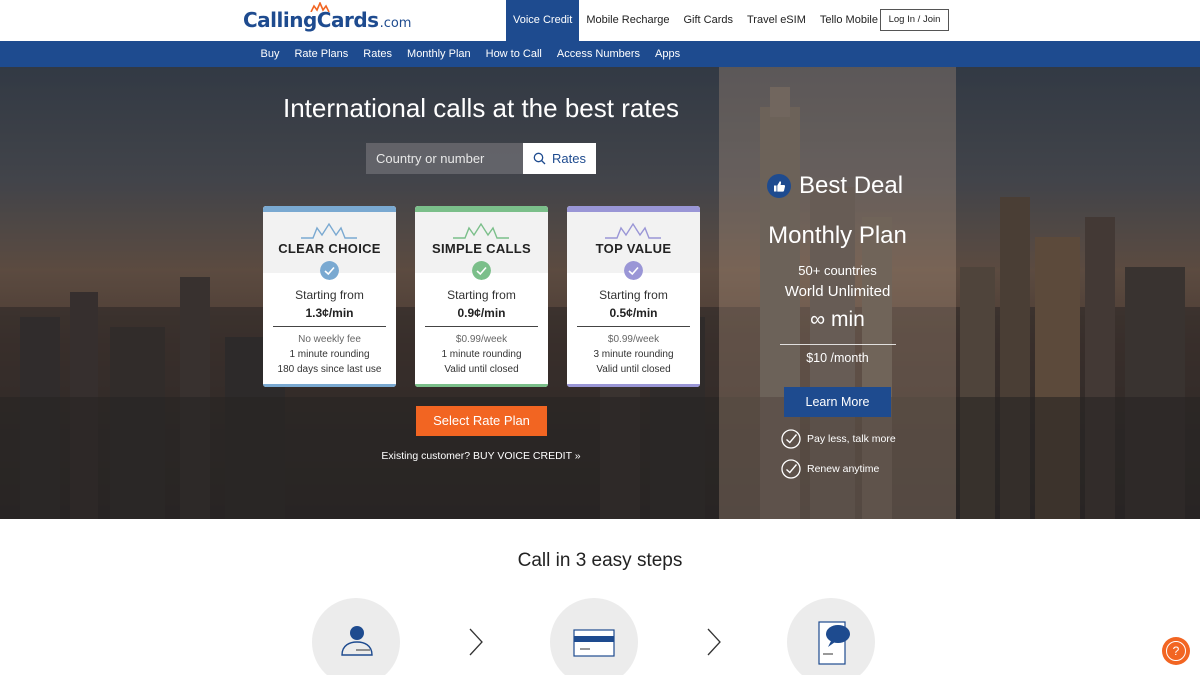 The height and width of the screenshot is (675, 1200). Describe the element at coordinates (849, 20) in the screenshot. I see `nav-tello-mobile: Tello Mobile` at that location.